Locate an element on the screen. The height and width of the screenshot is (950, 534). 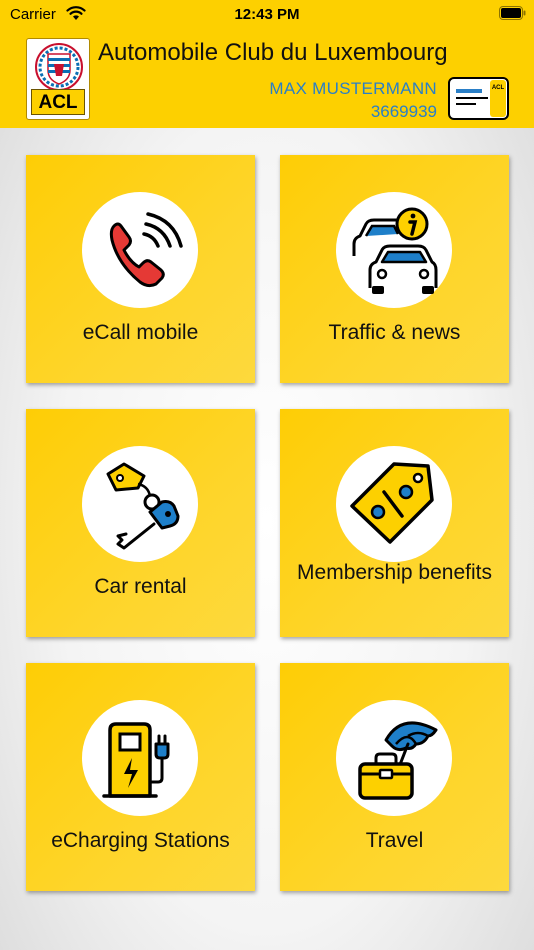
travel-umbrella-icon is located at coordinates (398, 760).